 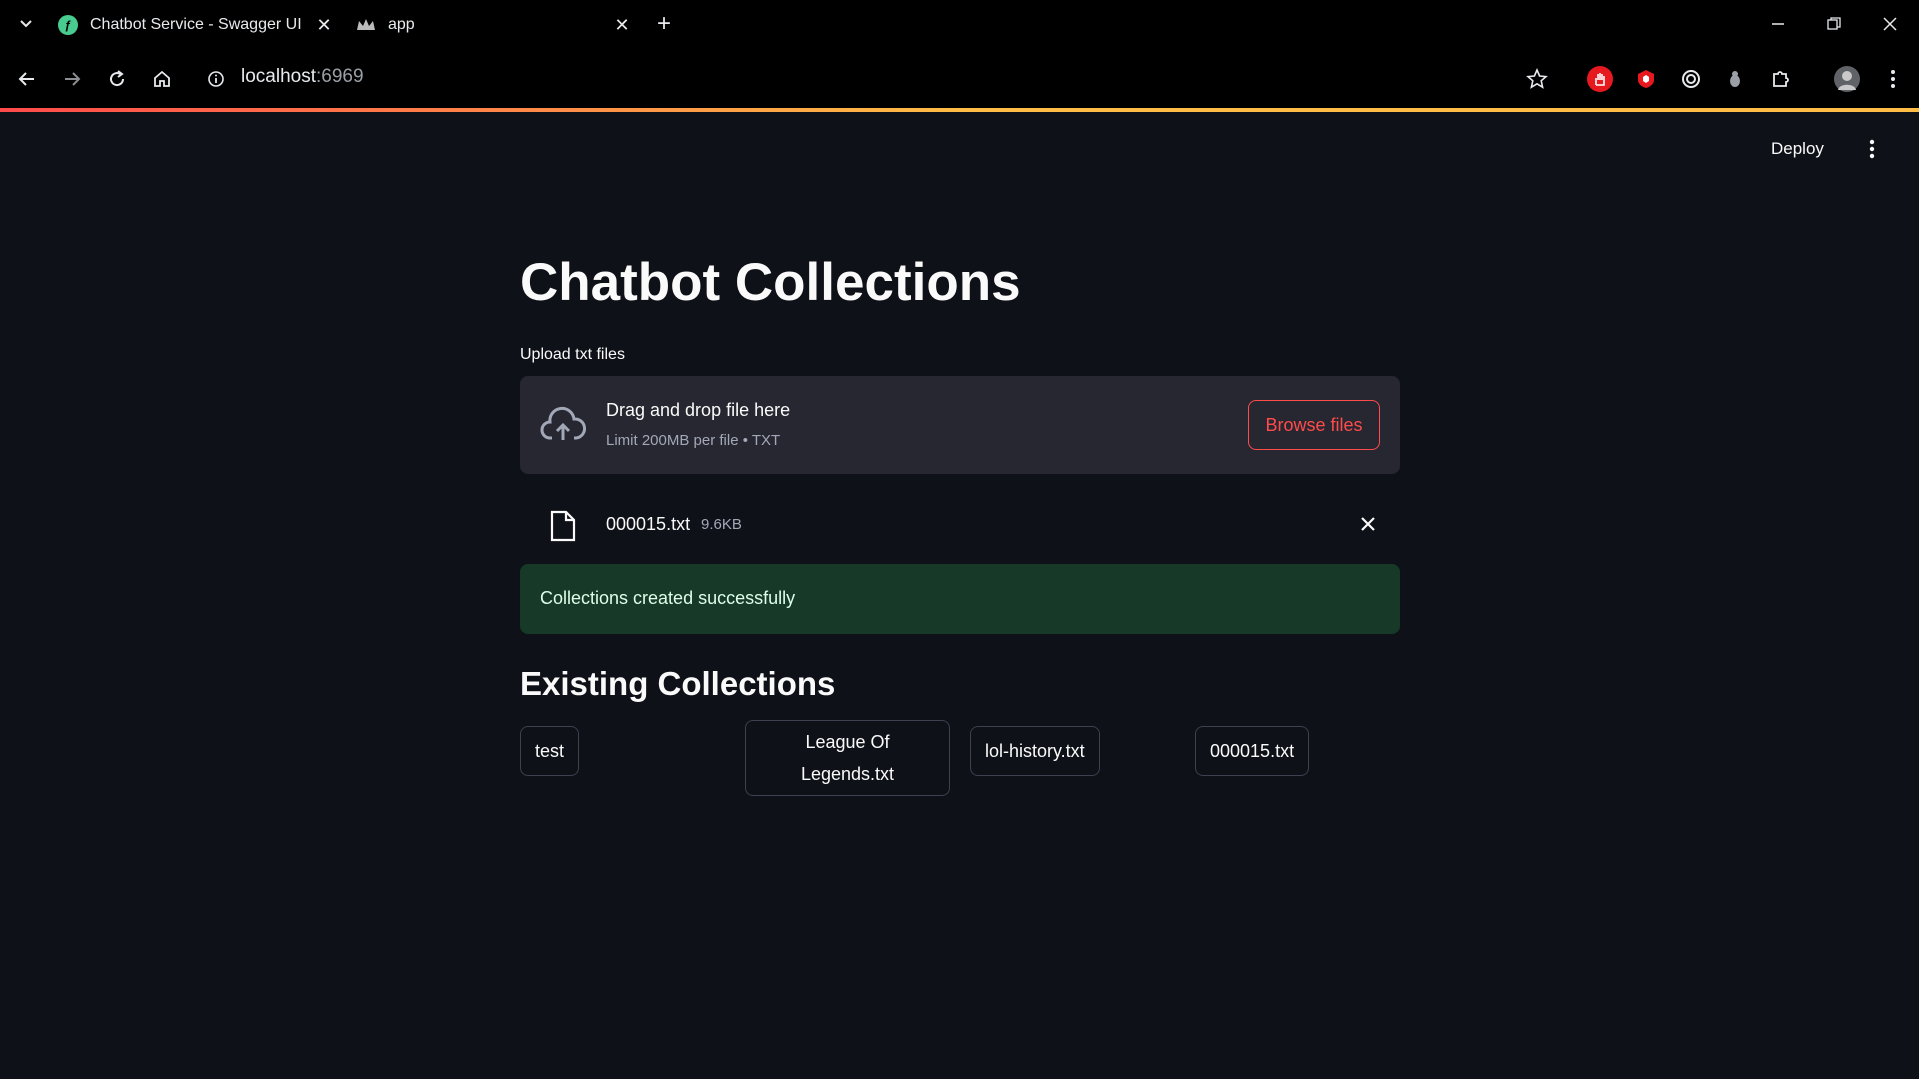 I want to click on streamlit-crown-icon, so click(x=366, y=25).